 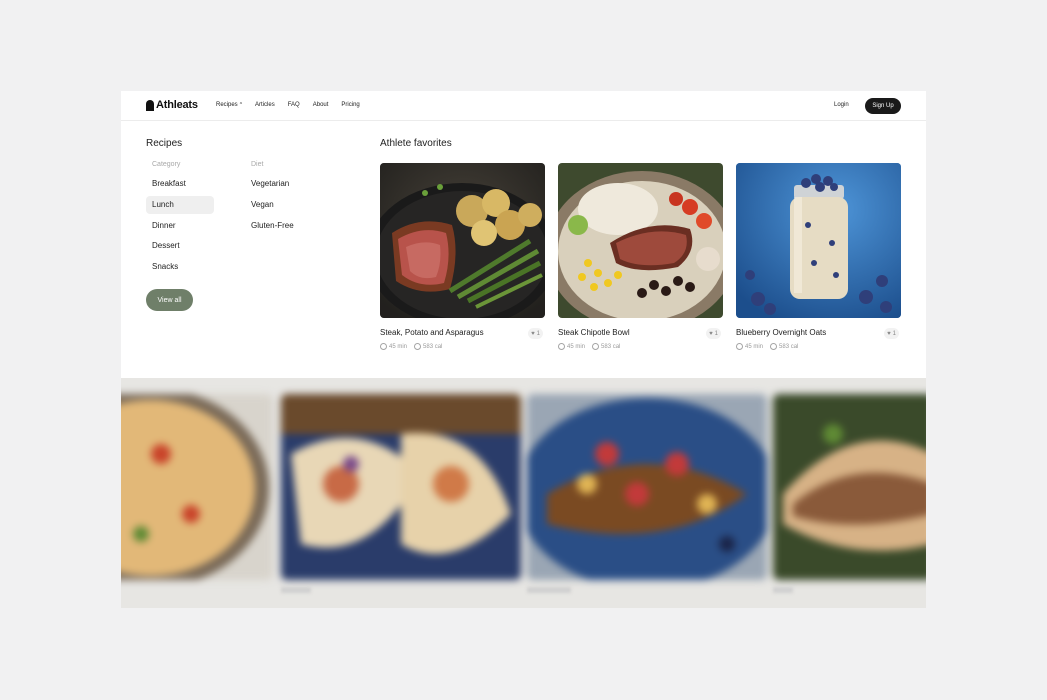 What do you see at coordinates (166, 164) in the screenshot?
I see `category-heading: Category` at bounding box center [166, 164].